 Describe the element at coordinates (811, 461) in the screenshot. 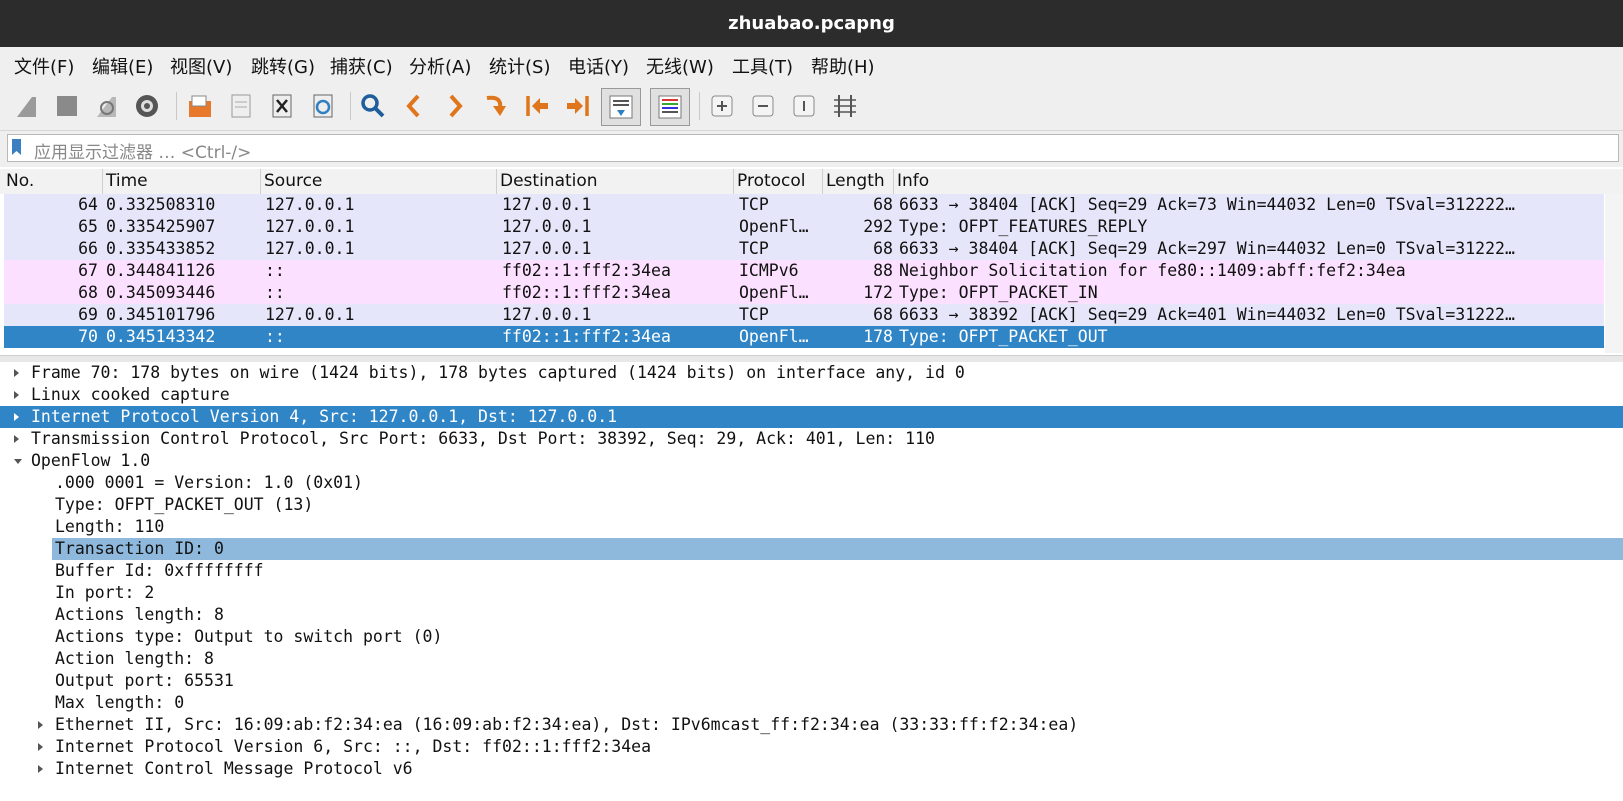

I see `detail-tree-node: OpenFlow 1.0` at that location.